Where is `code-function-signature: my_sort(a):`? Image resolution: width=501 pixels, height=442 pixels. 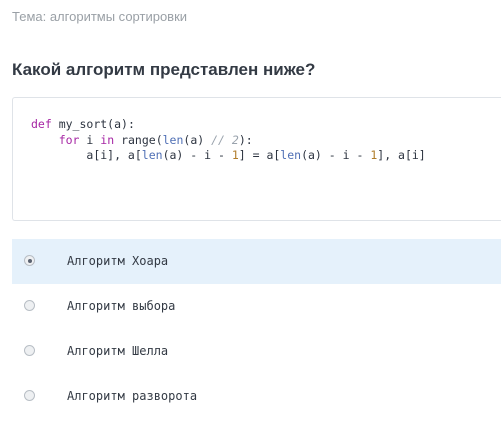
code-function-signature: my_sort(a): is located at coordinates (93, 124).